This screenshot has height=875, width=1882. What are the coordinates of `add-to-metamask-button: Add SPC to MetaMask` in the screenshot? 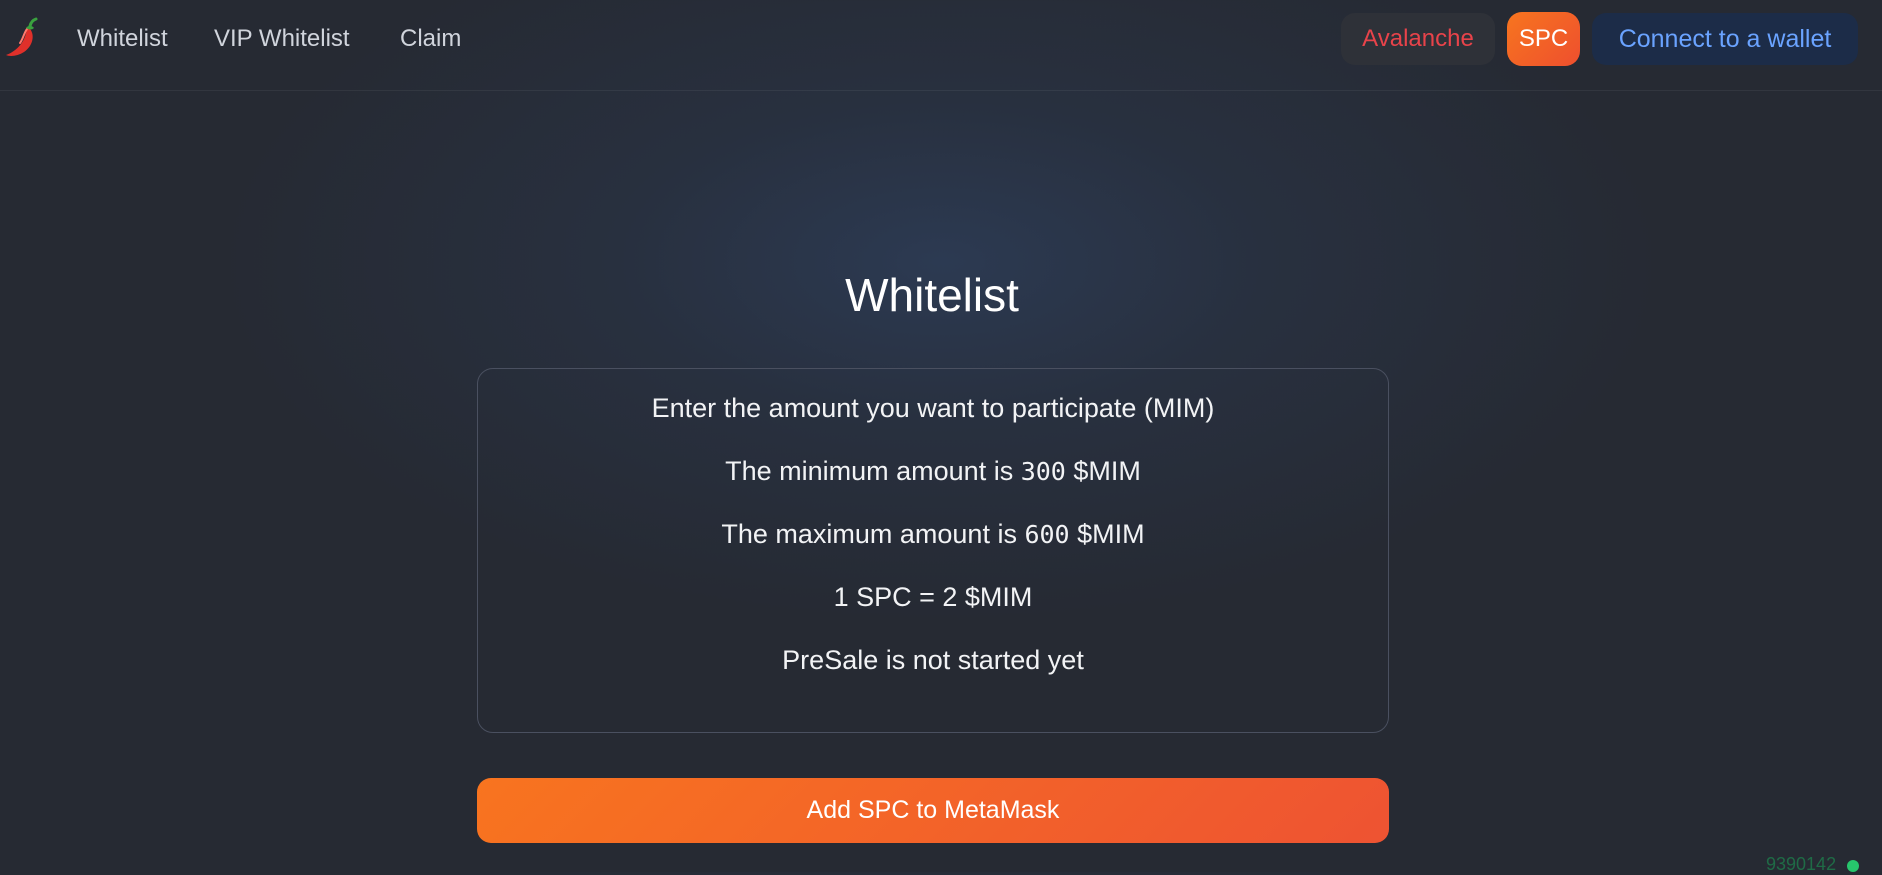 It's located at (933, 810).